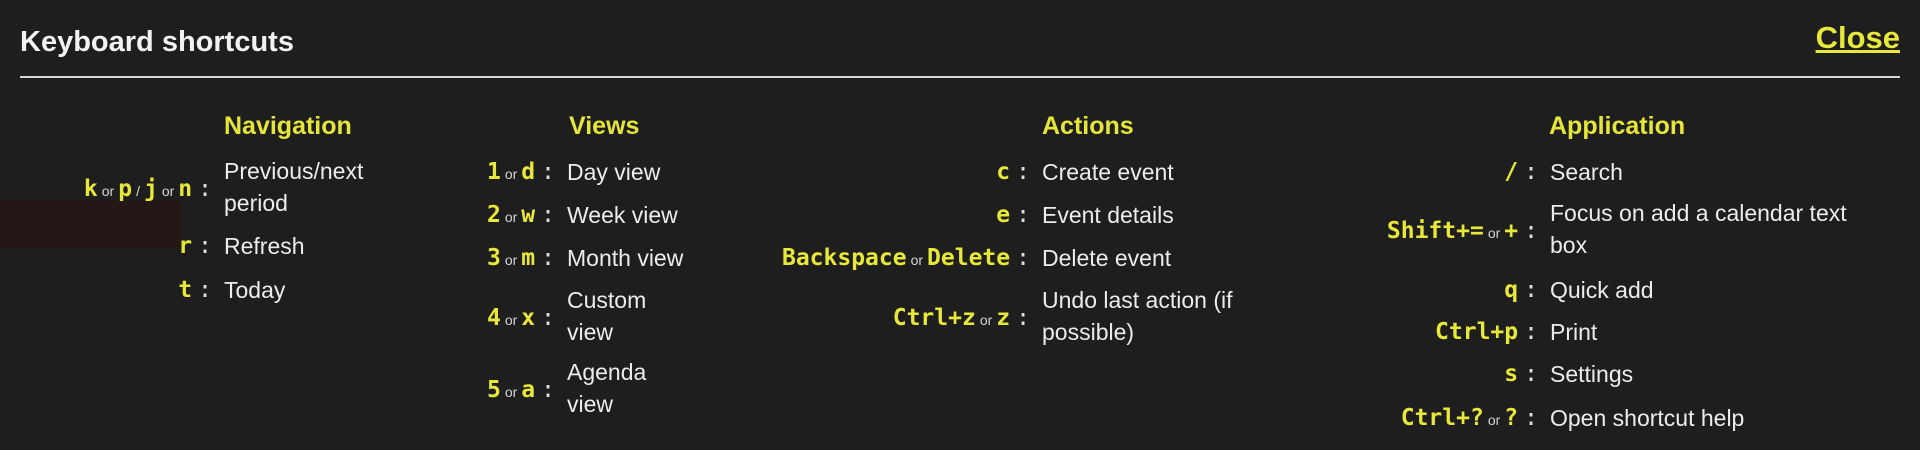  Describe the element at coordinates (1521, 172) in the screenshot. I see `shortcut-keys: /:` at that location.